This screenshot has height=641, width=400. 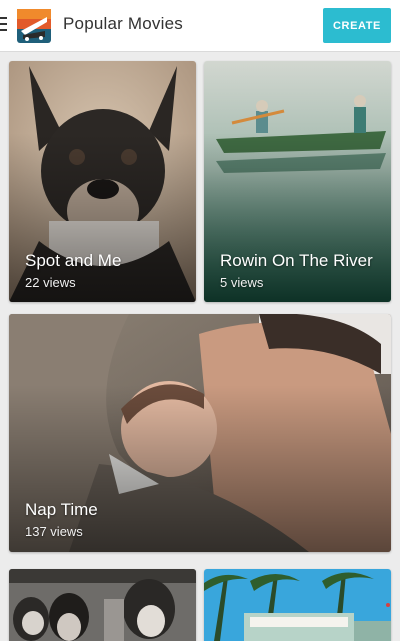 I want to click on top-app-bar: Popular Movies CREATE, so click(x=200, y=26).